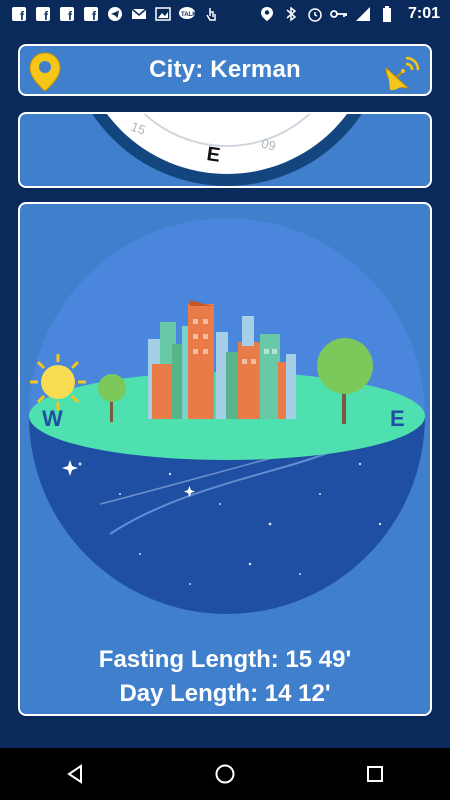 Image resolution: width=450 pixels, height=800 pixels. I want to click on compass-dial: E 15 60, so click(227, 150).